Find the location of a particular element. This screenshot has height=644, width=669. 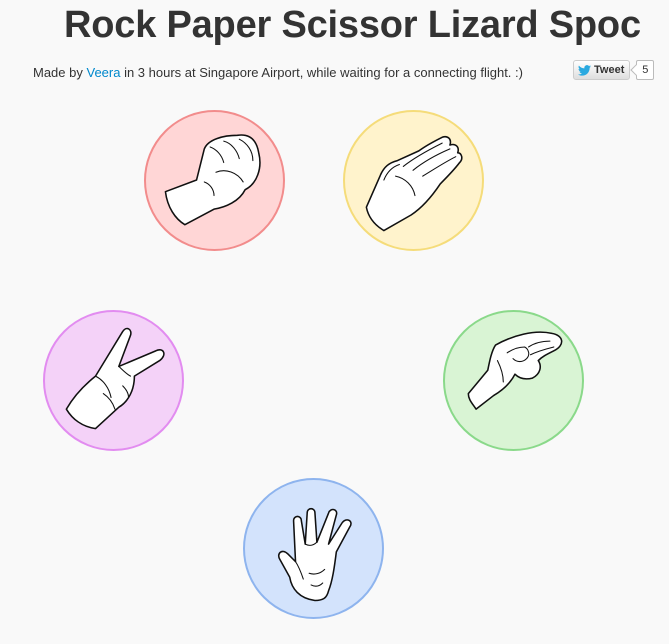

spock-hand-icon is located at coordinates (314, 554).